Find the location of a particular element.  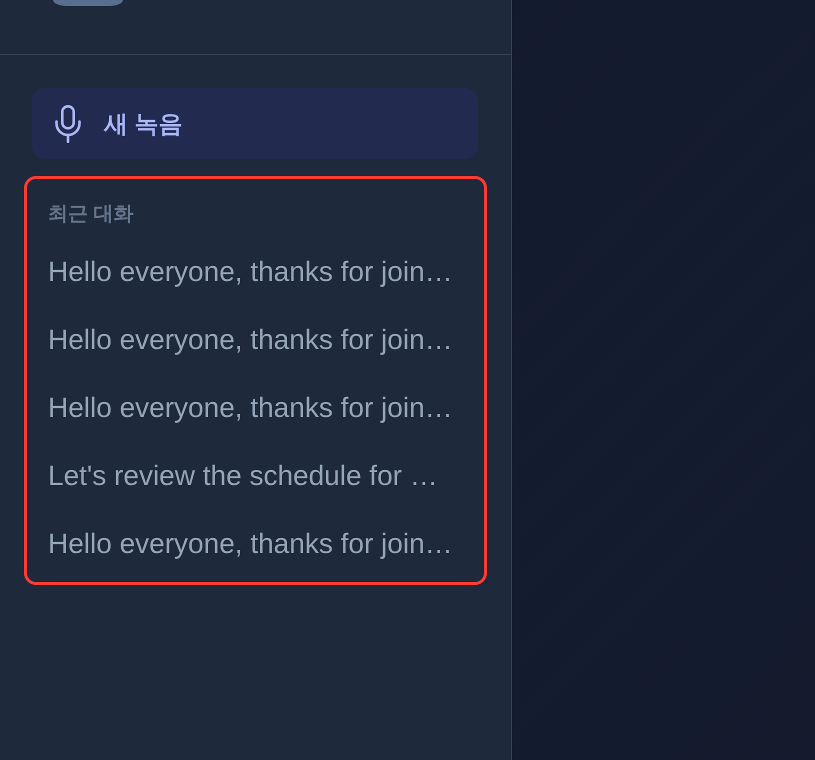

pill-edge is located at coordinates (88, 3).